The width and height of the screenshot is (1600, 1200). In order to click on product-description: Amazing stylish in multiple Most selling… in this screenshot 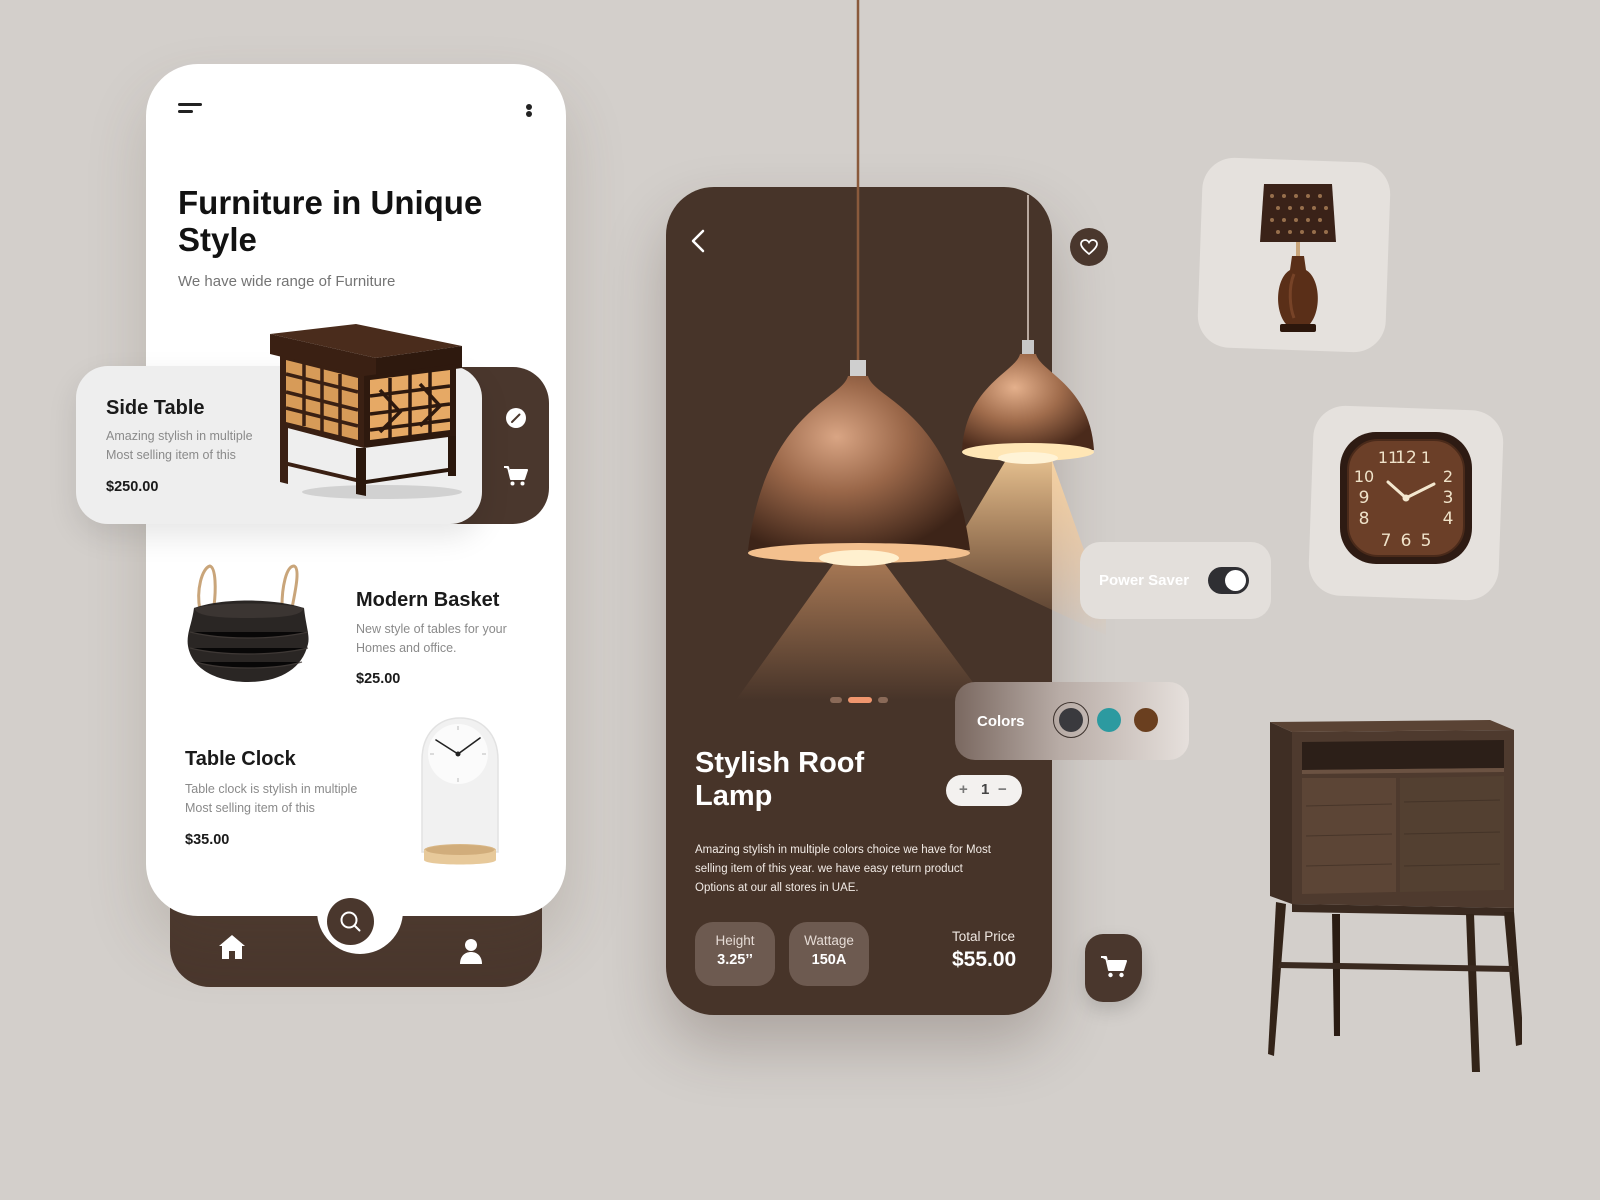, I will do `click(179, 445)`.